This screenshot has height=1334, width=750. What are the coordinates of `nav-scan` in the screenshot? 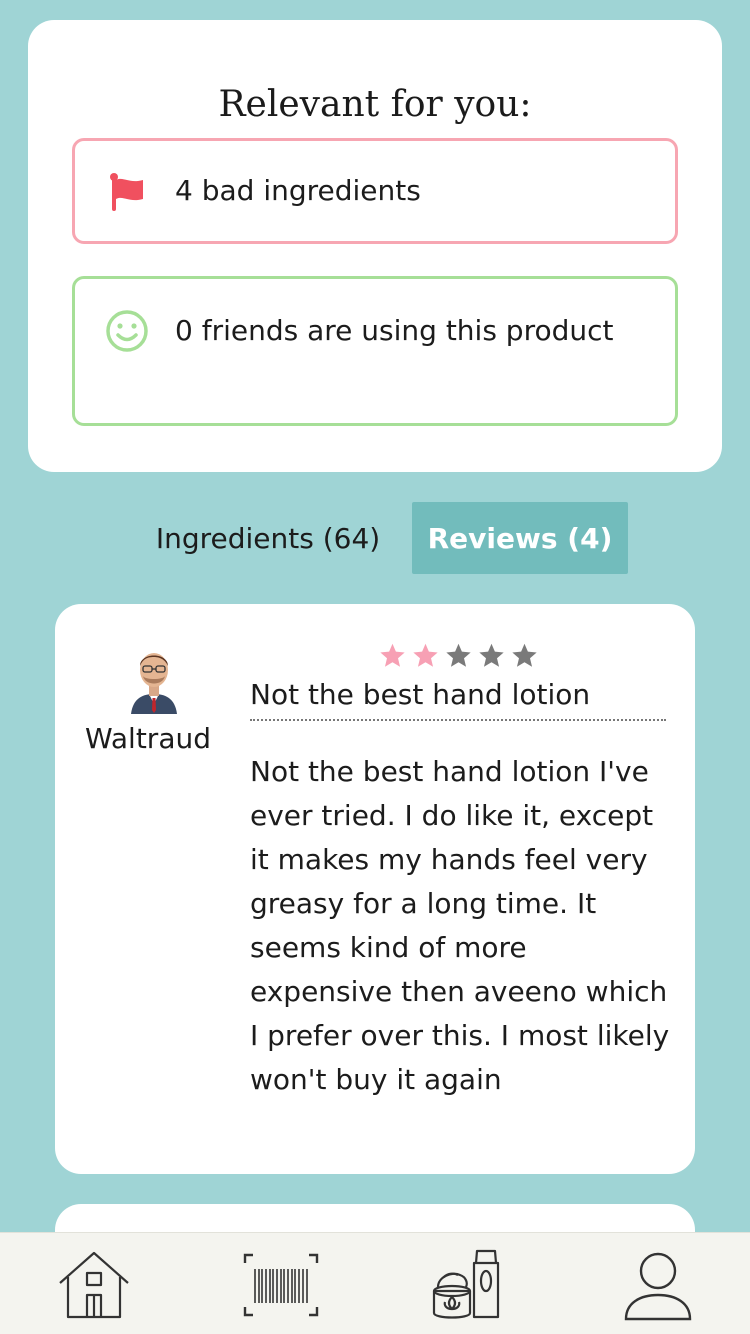 It's located at (281, 1285).